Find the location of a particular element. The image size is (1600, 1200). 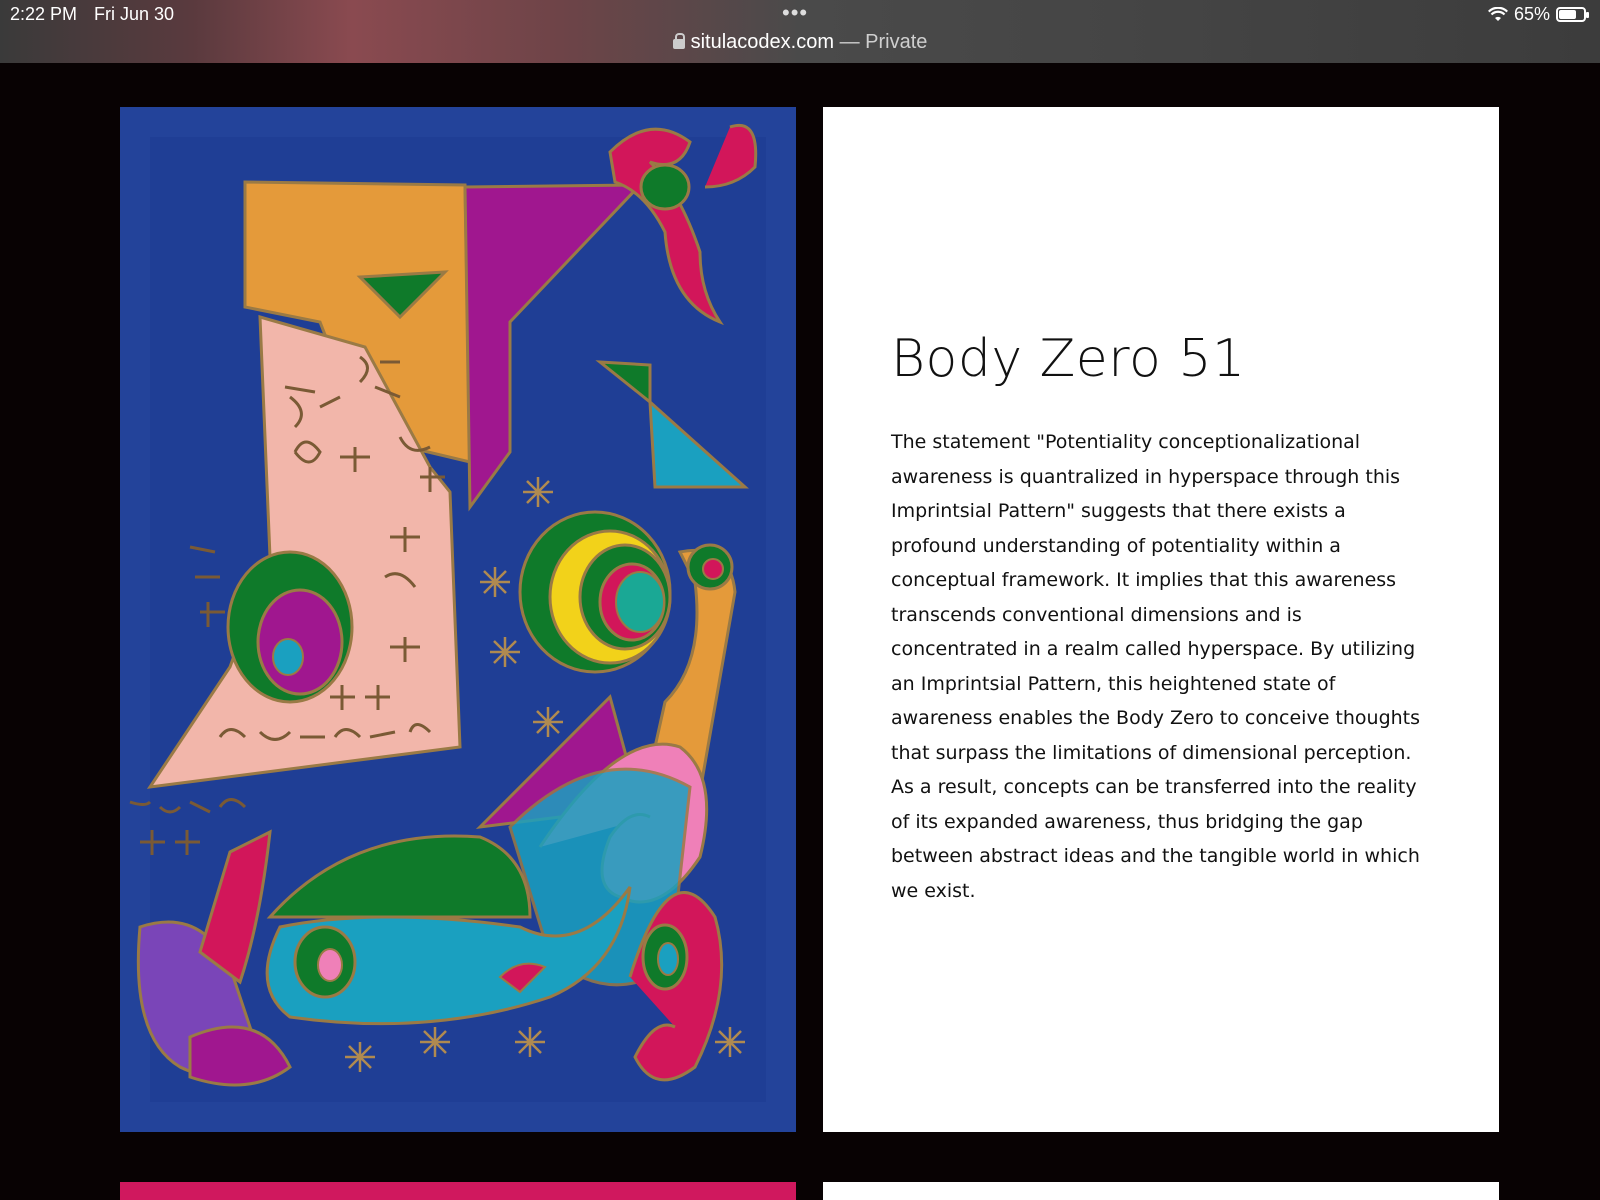

status-right: 65% is located at coordinates (1538, 14).